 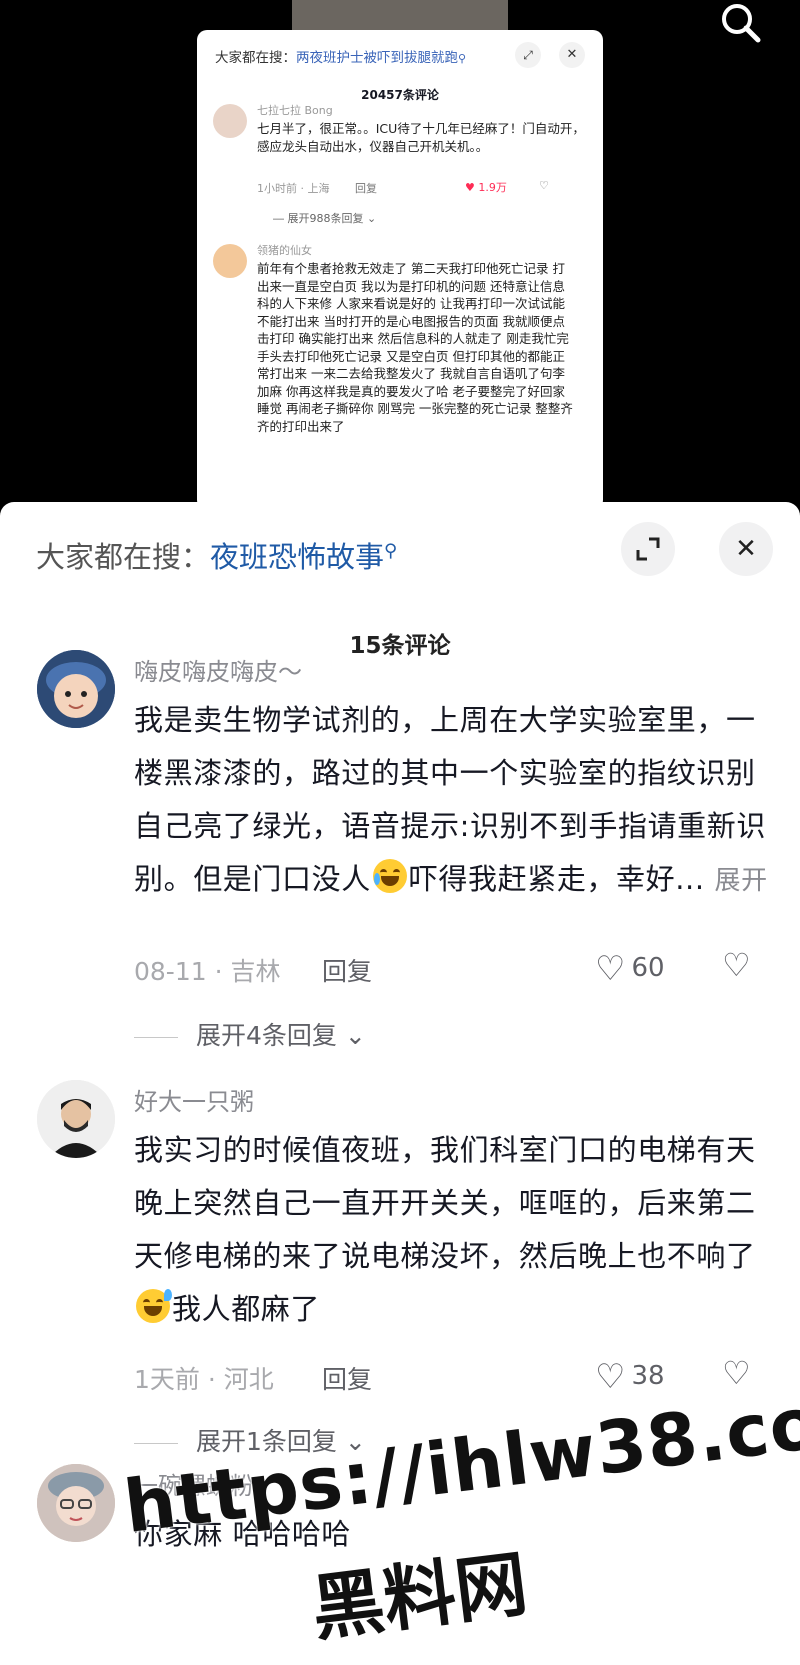 I want to click on video-thumbnail-strip, so click(x=400, y=15).